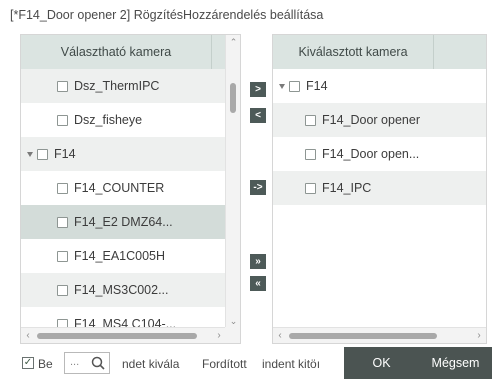  I want to click on list-item: F14_COUNTER, so click(123, 188).